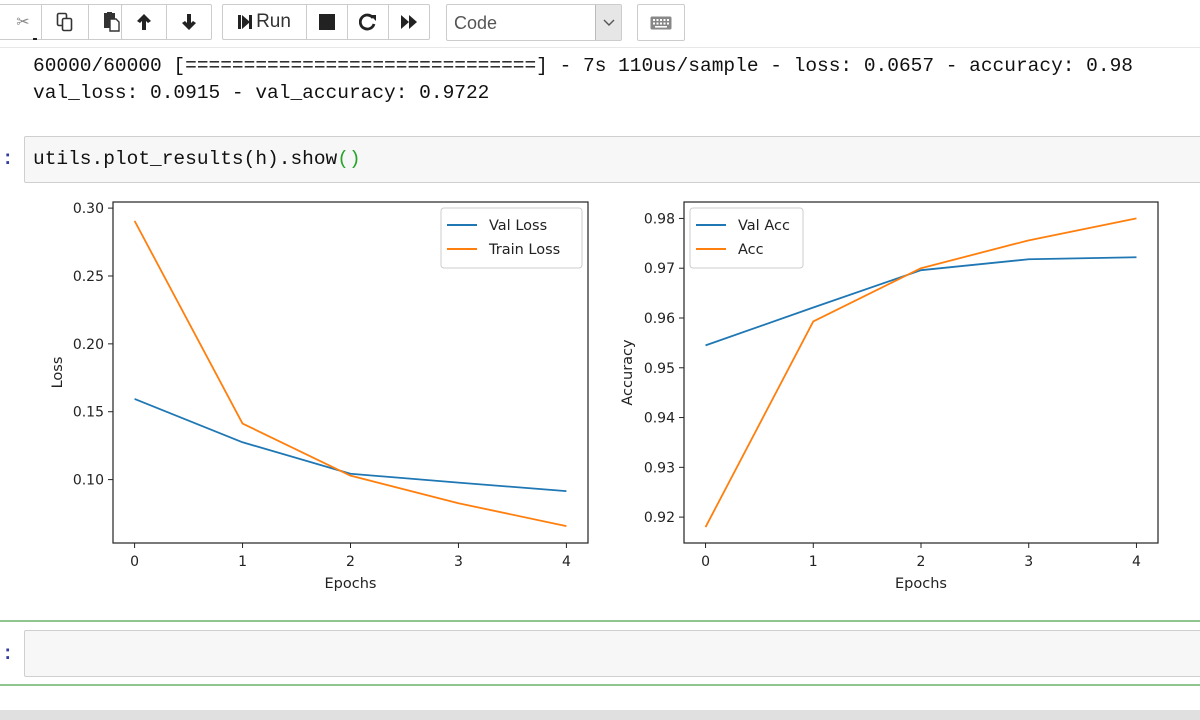 The width and height of the screenshot is (1200, 720). Describe the element at coordinates (1028, 562) in the screenshot. I see `chart1-xtick-label: 3` at that location.